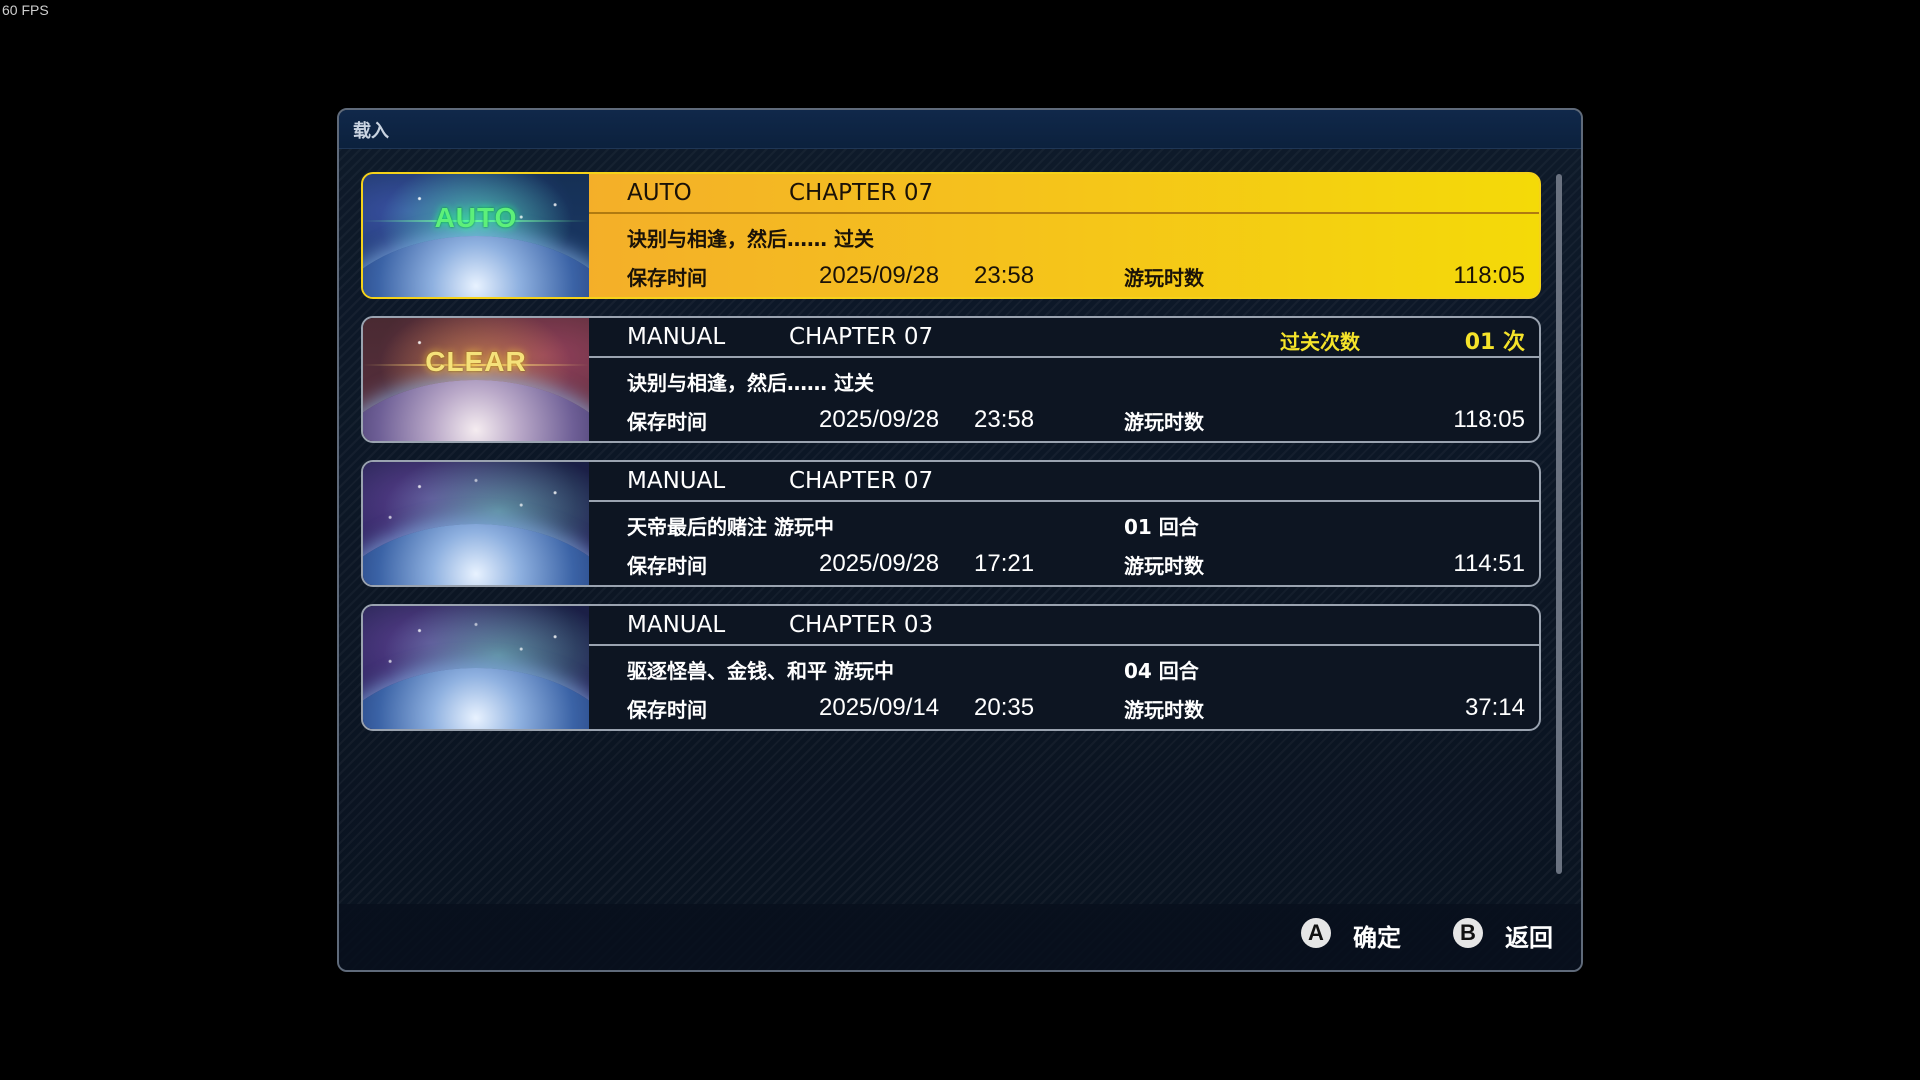  I want to click on slot-round: 01 回合, so click(1161, 527).